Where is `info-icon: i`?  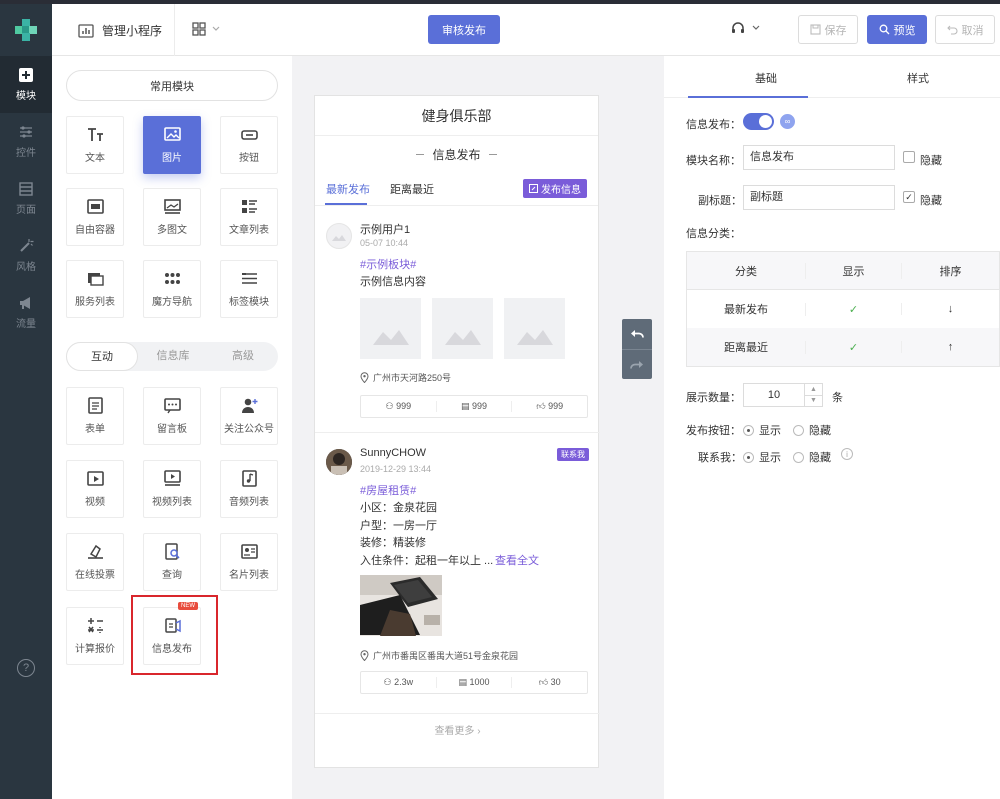
info-icon: i is located at coordinates (847, 454).